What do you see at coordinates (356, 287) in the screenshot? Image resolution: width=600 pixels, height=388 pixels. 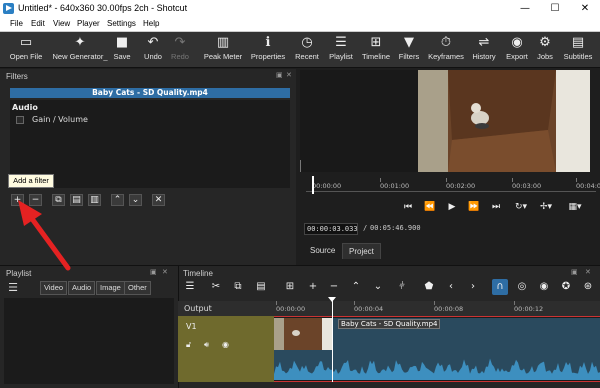 I see `lift-icon: ⌃` at bounding box center [356, 287].